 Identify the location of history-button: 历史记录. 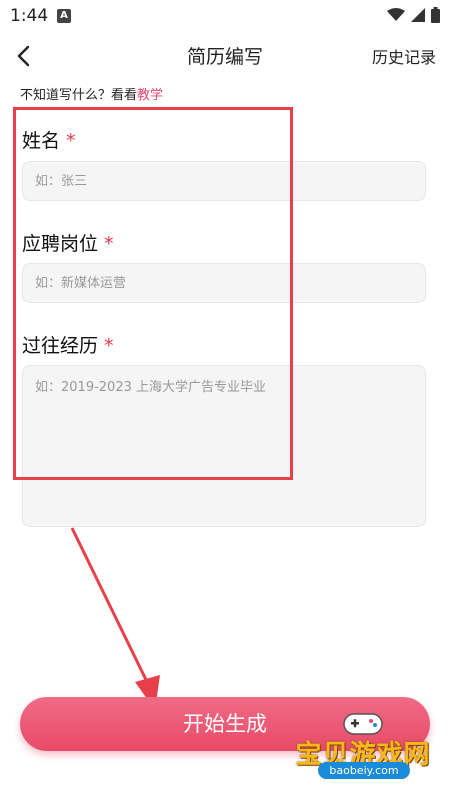
(404, 56).